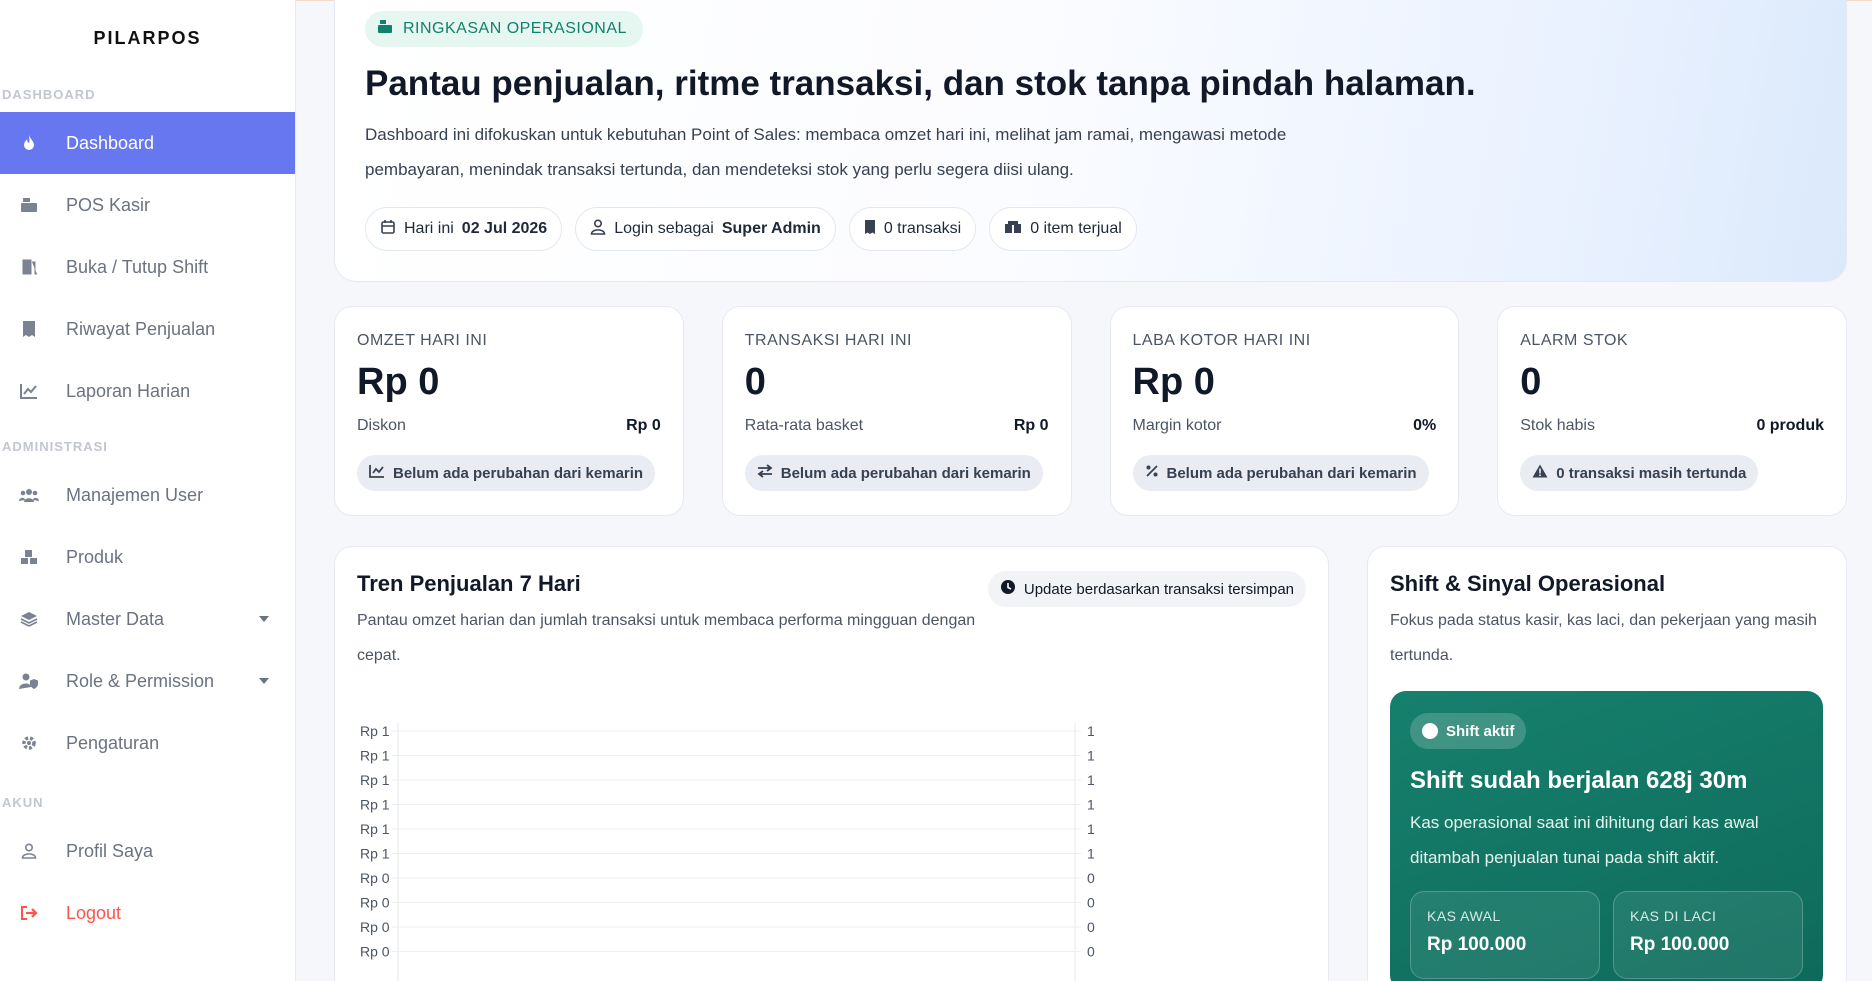 The height and width of the screenshot is (981, 1872). What do you see at coordinates (115, 618) in the screenshot?
I see `sidebar-item-label: Master Data` at bounding box center [115, 618].